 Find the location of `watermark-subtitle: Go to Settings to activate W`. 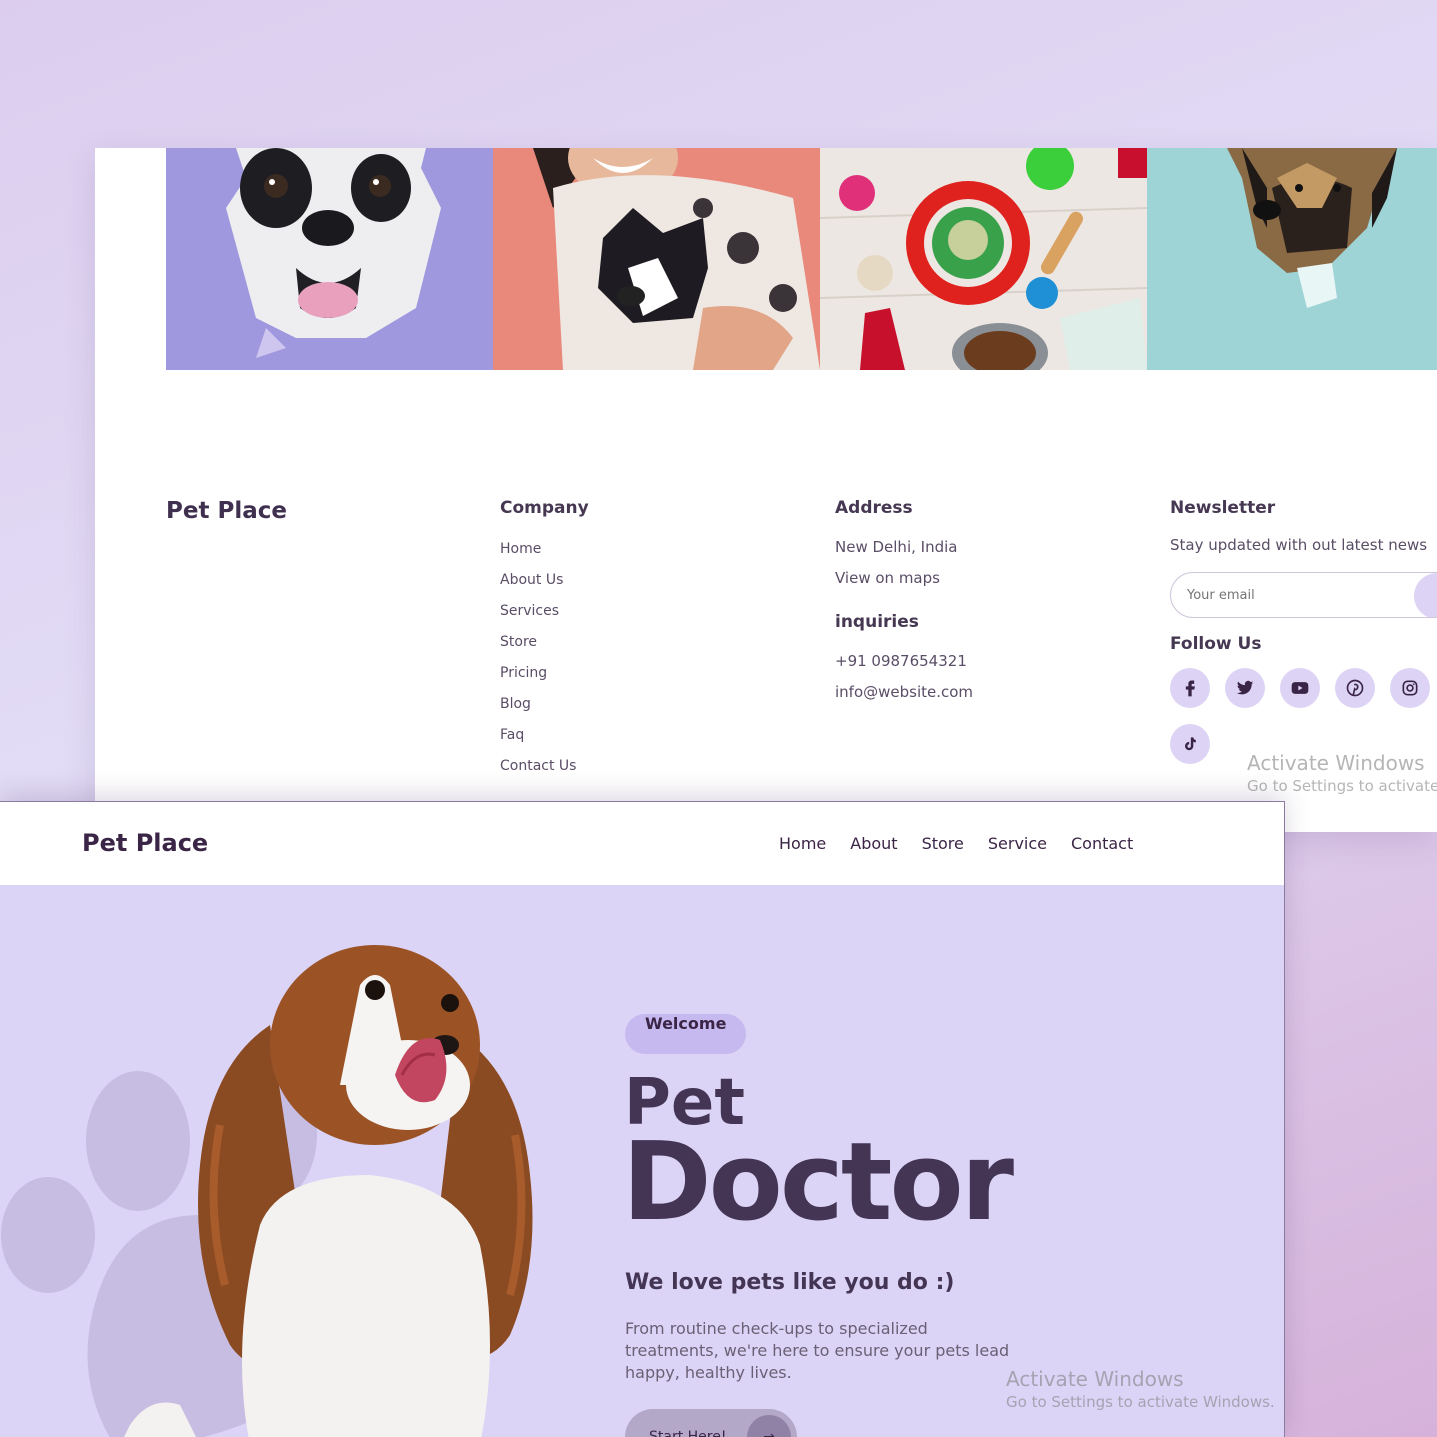

watermark-subtitle: Go to Settings to activate W is located at coordinates (1342, 786).